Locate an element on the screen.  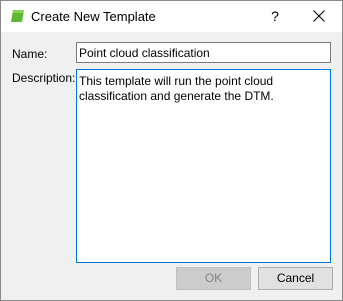
help-button: ? is located at coordinates (275, 16).